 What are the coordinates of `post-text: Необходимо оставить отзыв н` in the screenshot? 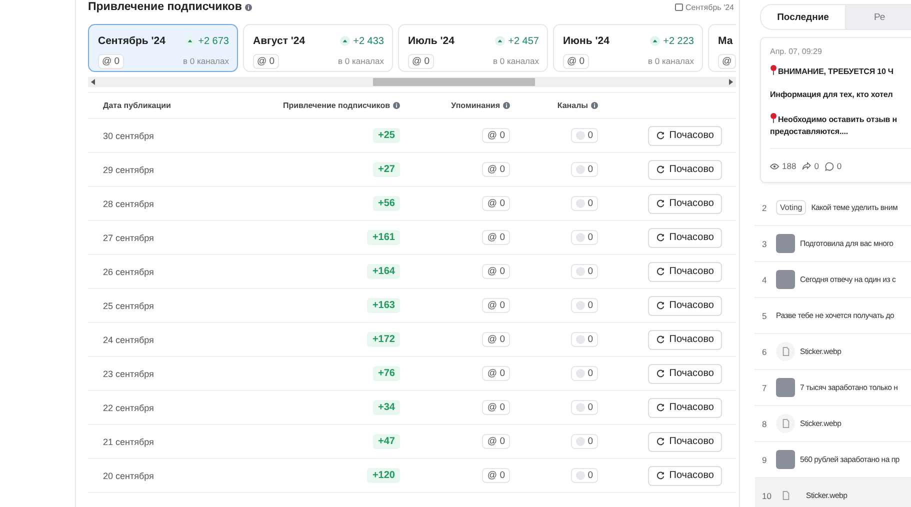 It's located at (840, 118).